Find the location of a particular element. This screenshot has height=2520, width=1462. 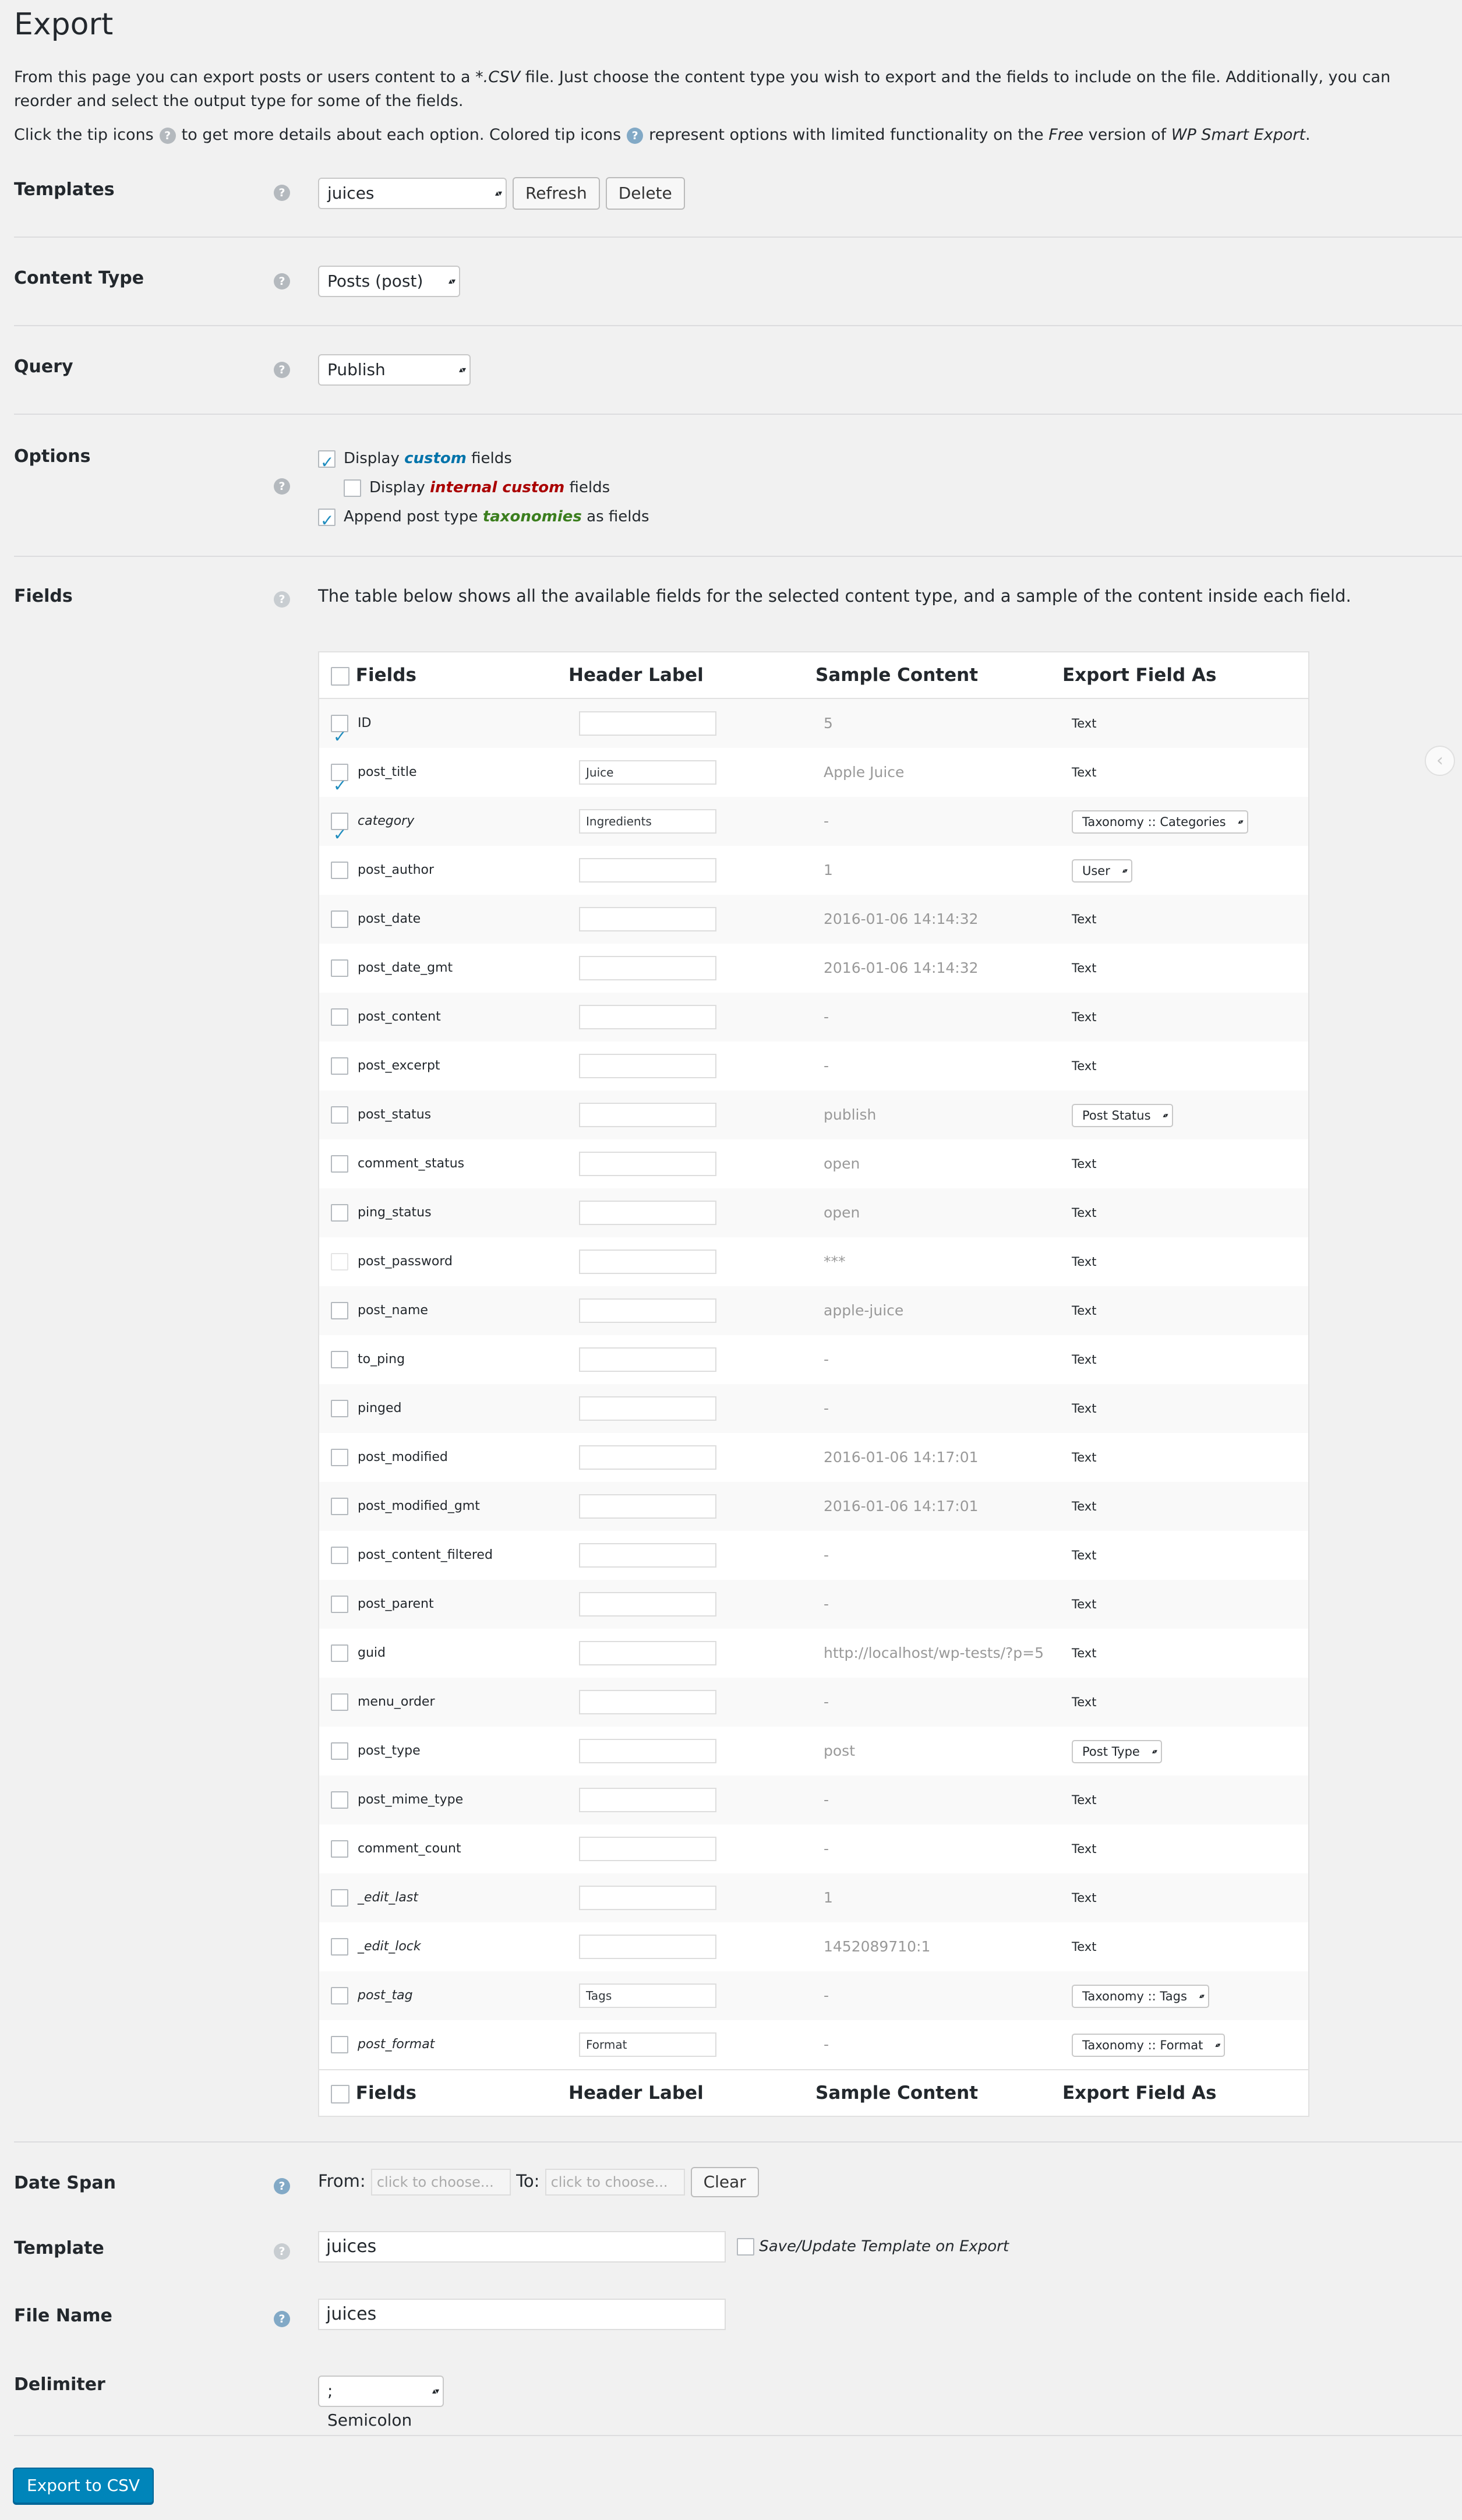

select-all-checkbox is located at coordinates (340, 676).